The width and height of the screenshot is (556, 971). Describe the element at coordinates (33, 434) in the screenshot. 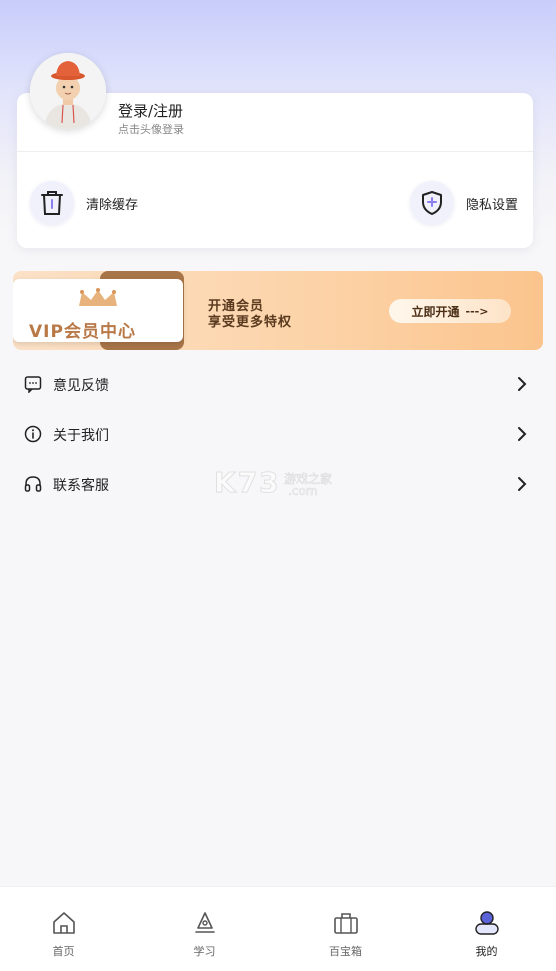

I see `info-icon` at that location.